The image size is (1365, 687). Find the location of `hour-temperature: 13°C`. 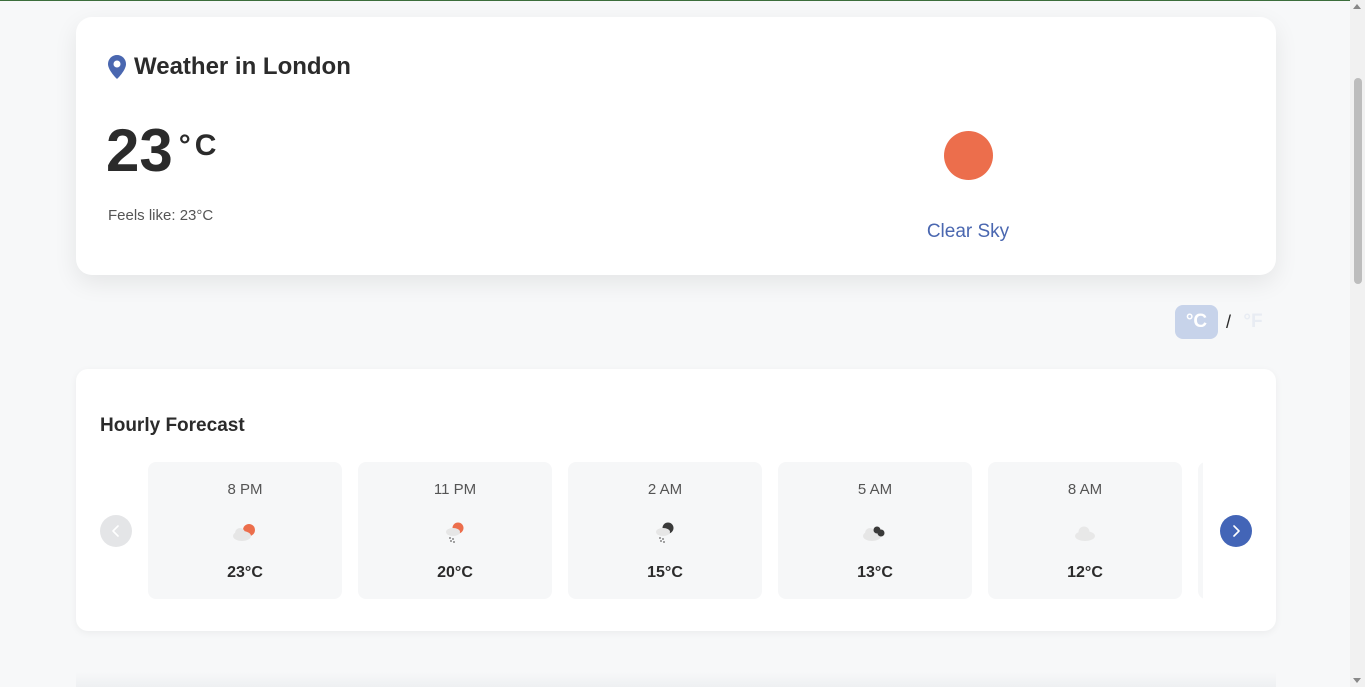

hour-temperature: 13°C is located at coordinates (875, 572).